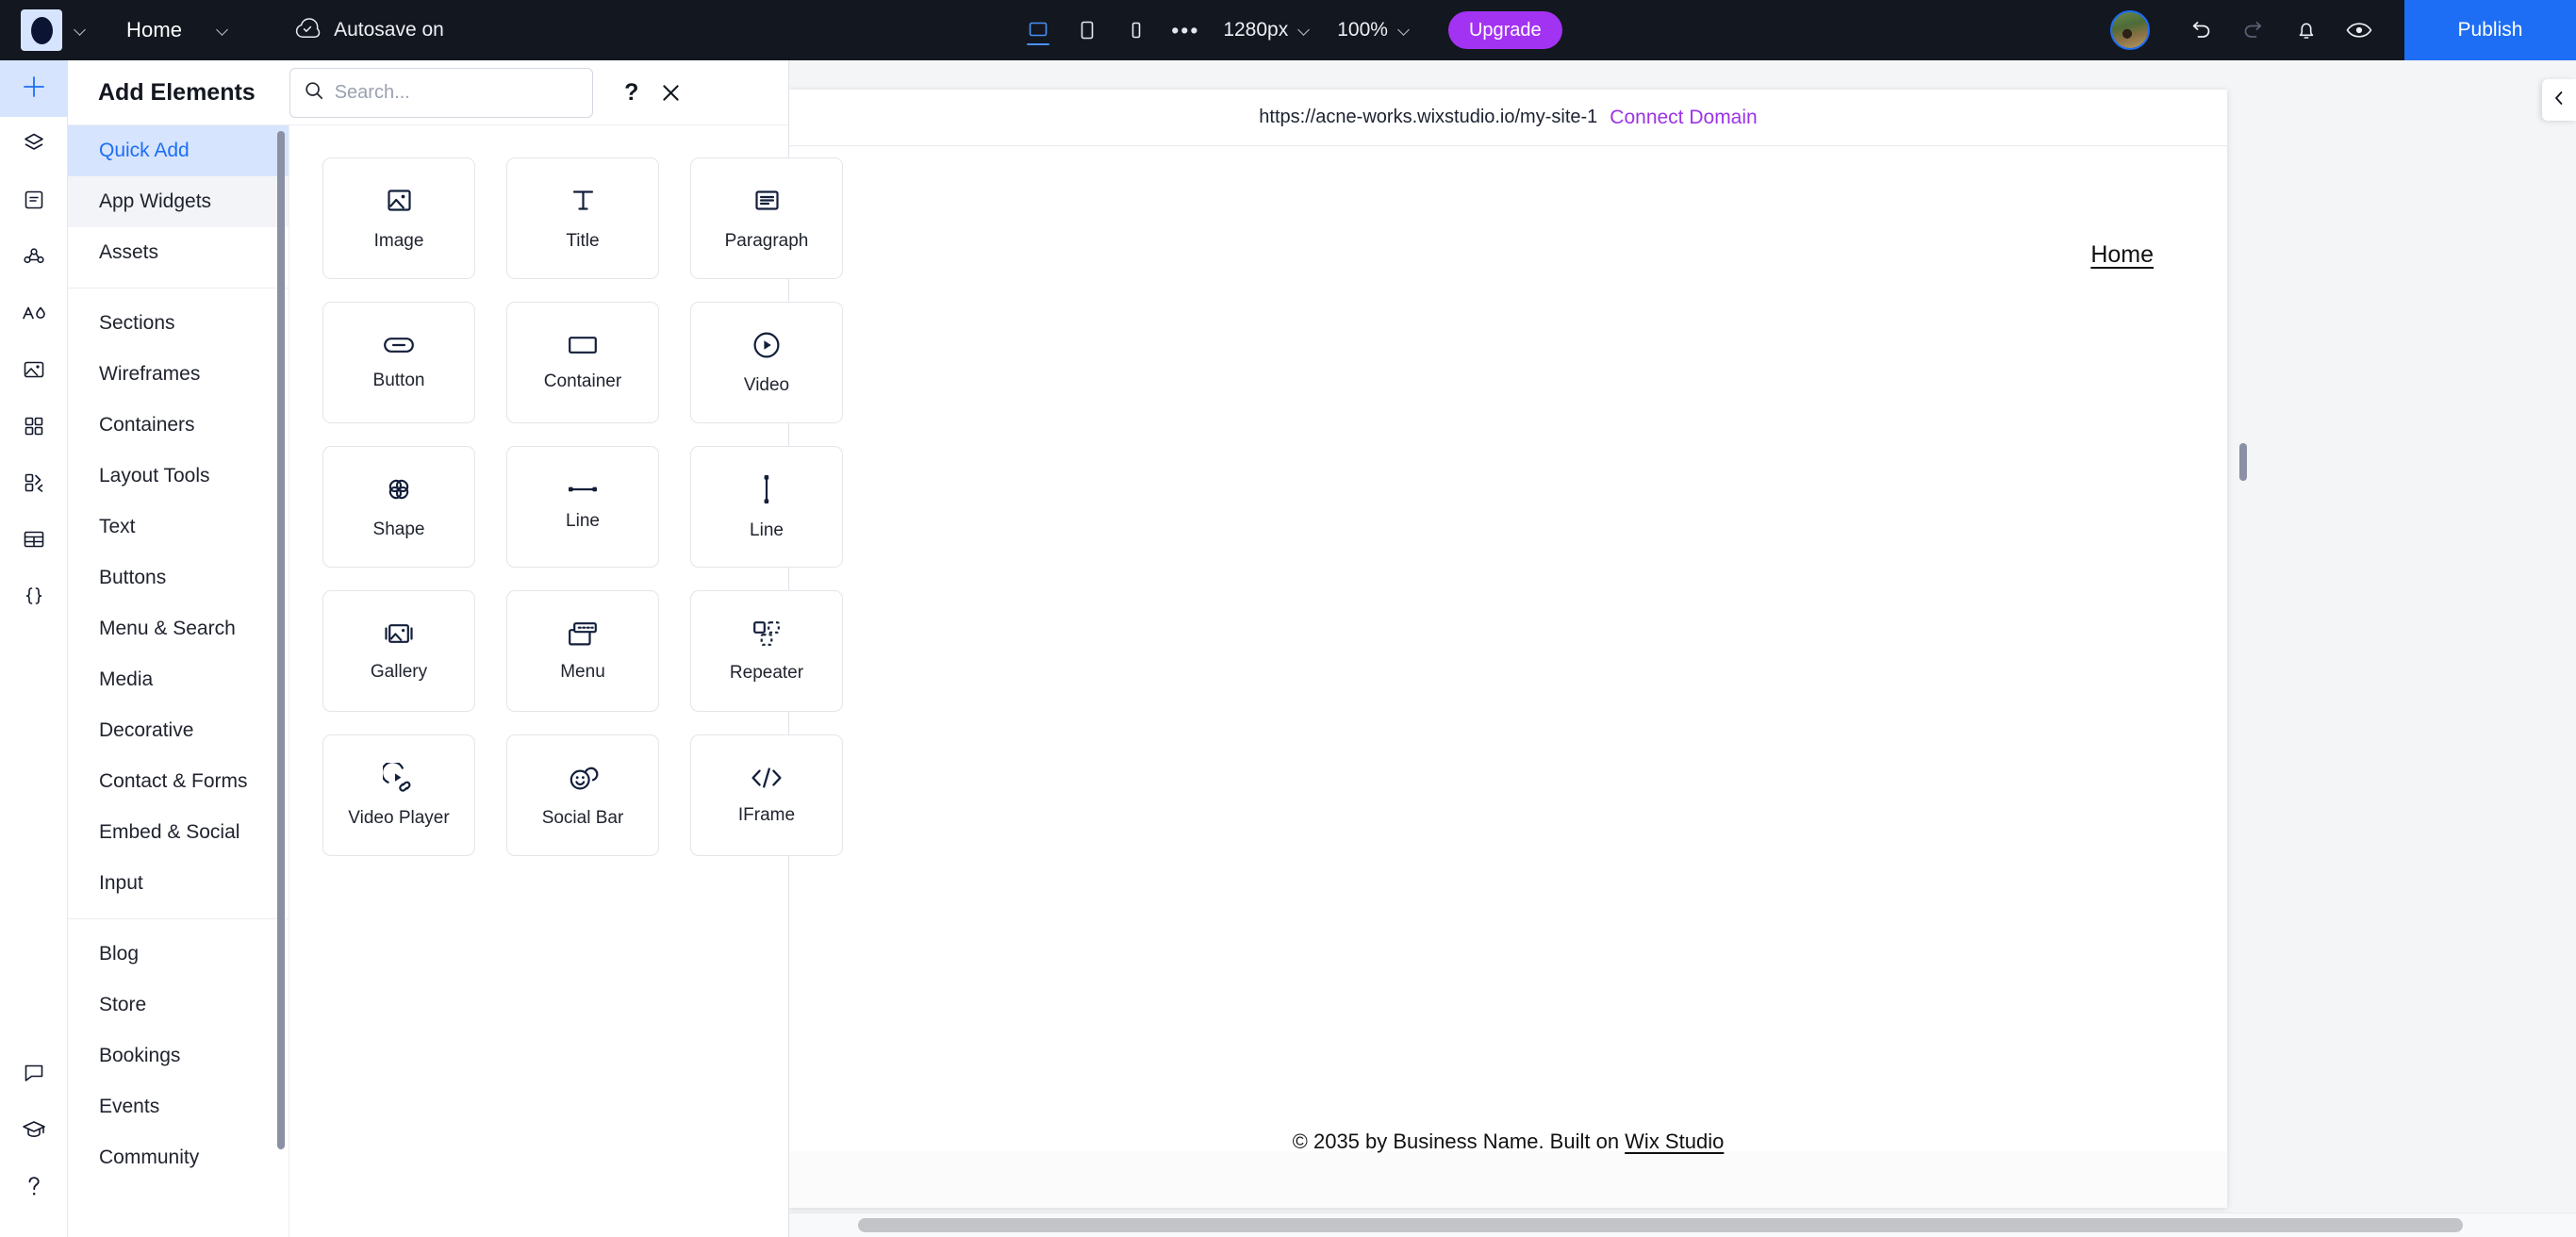 This screenshot has width=2576, height=1237. I want to click on rail-item-apps, so click(34, 428).